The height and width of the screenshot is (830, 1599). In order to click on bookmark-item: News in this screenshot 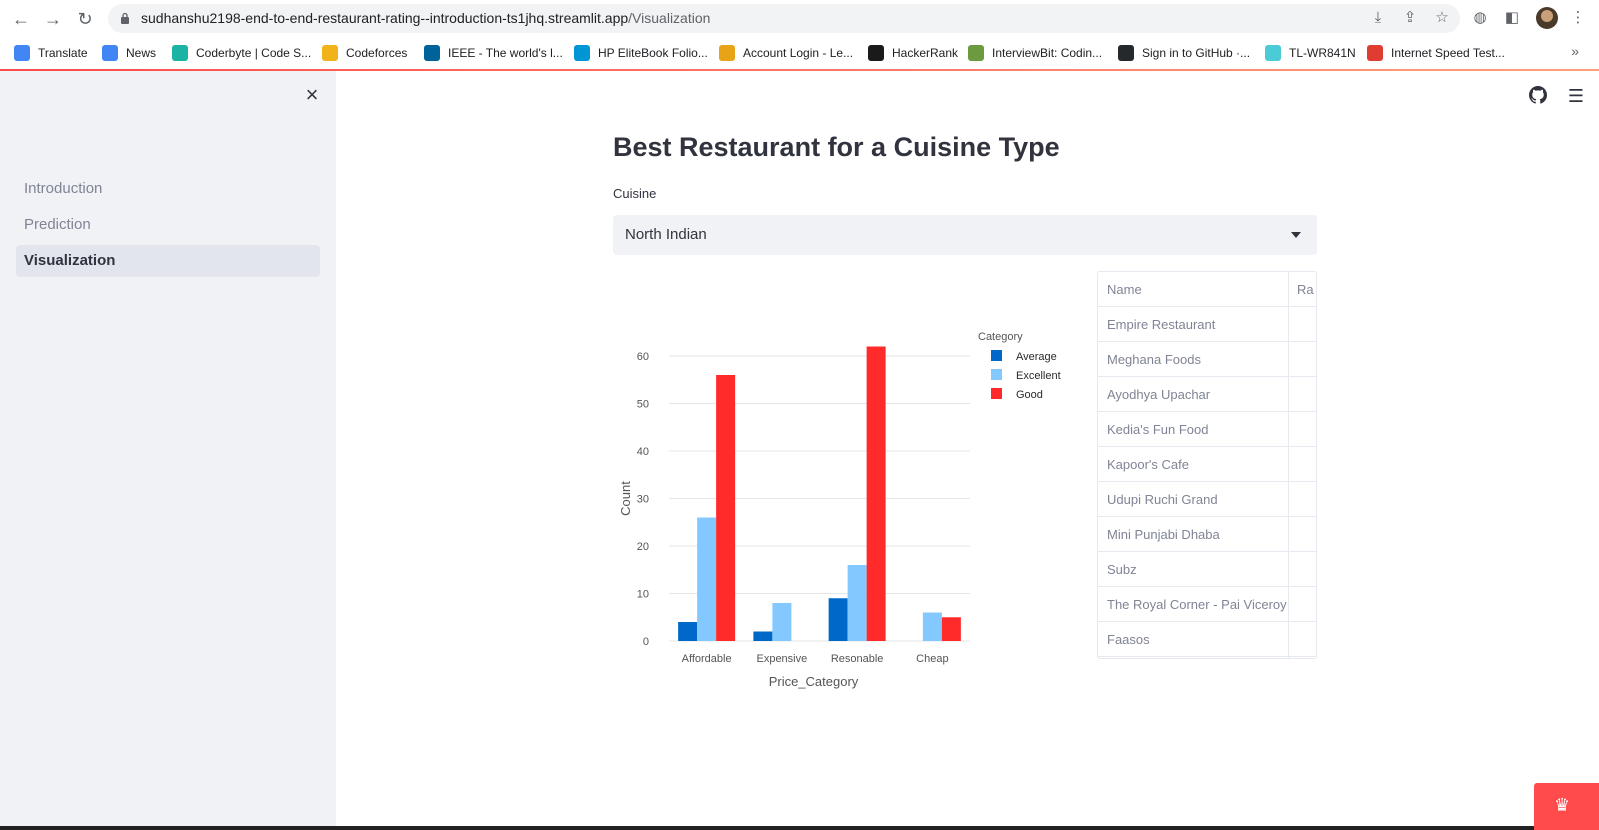, I will do `click(129, 53)`.